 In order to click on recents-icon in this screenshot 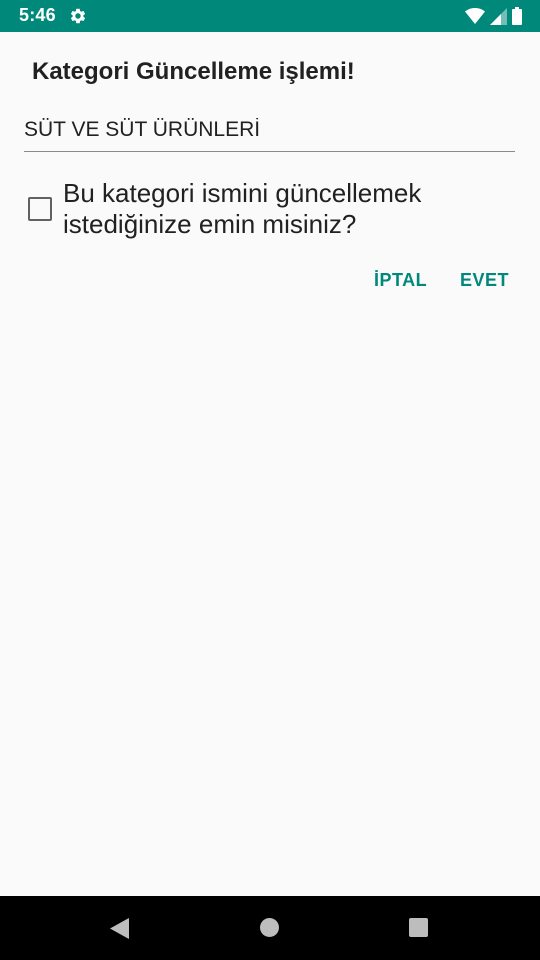, I will do `click(418, 927)`.